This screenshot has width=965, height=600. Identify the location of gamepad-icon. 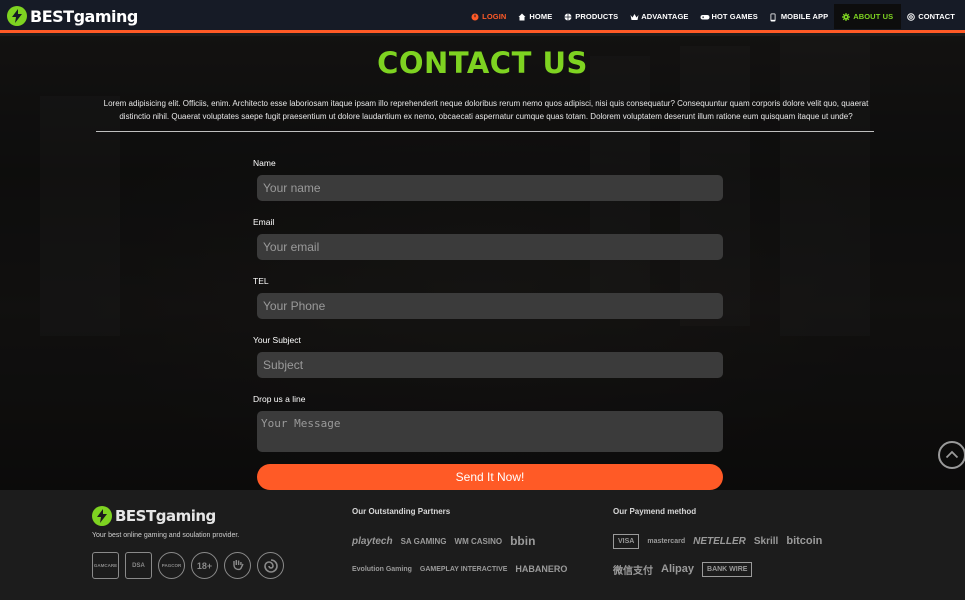
(705, 17).